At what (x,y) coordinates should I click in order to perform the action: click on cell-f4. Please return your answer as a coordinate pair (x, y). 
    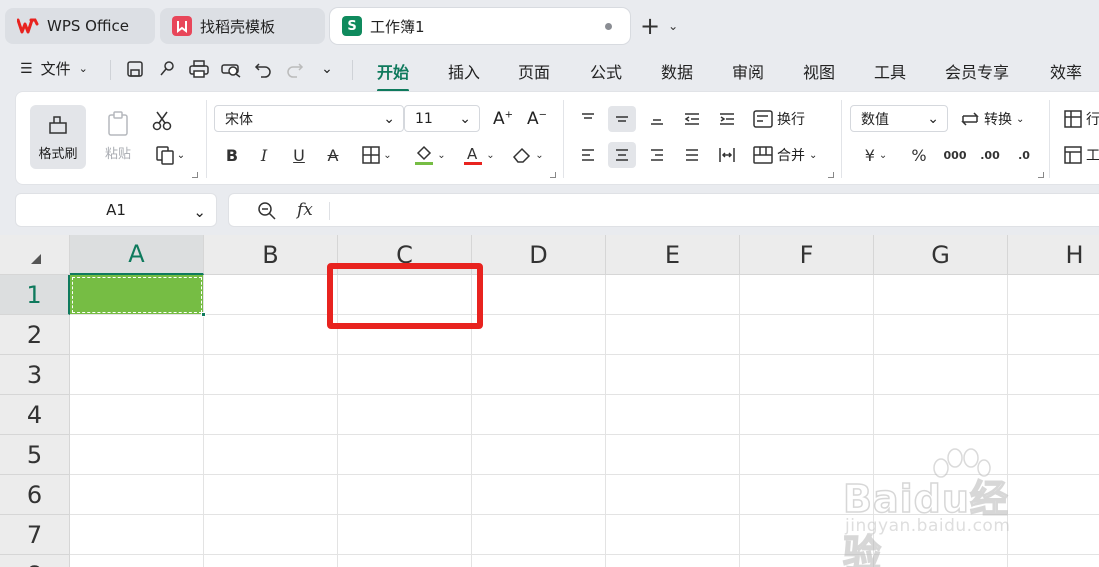
    Looking at the image, I should click on (807, 415).